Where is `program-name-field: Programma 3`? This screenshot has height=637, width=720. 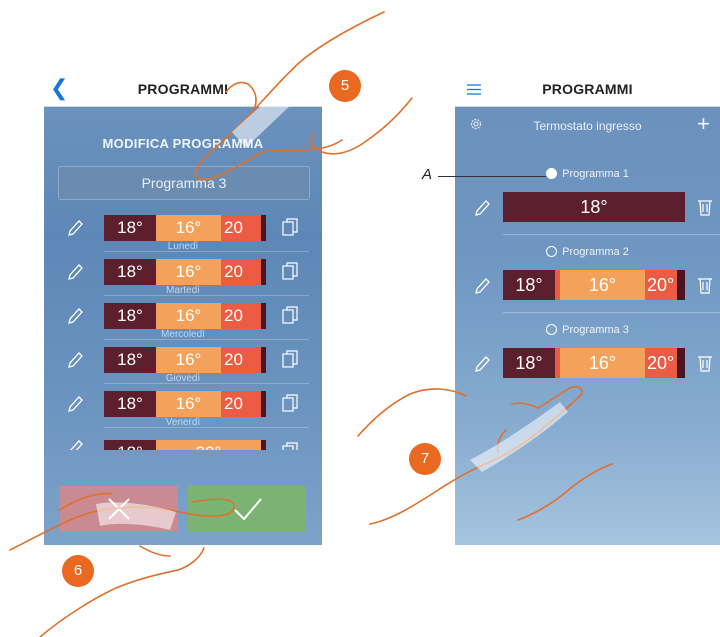 program-name-field: Programma 3 is located at coordinates (184, 183).